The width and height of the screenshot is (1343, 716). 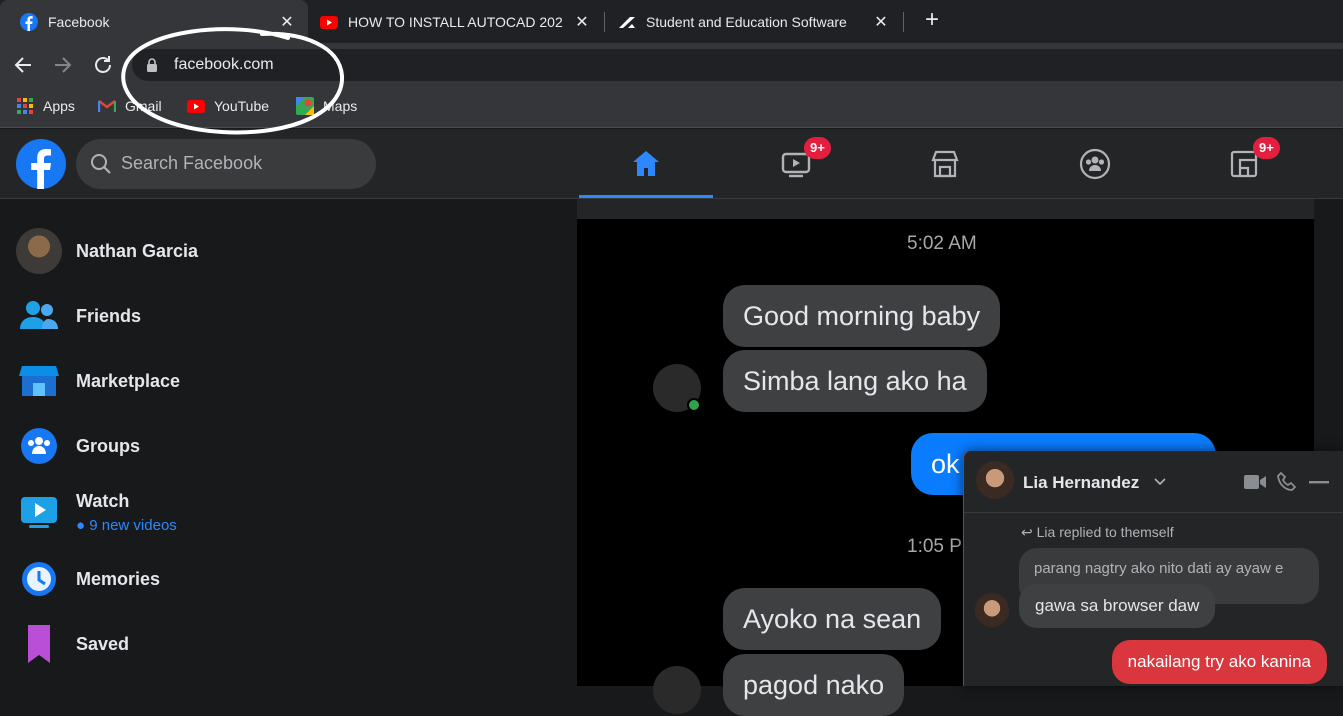 What do you see at coordinates (25, 106) in the screenshot?
I see `apps-grid-icon` at bounding box center [25, 106].